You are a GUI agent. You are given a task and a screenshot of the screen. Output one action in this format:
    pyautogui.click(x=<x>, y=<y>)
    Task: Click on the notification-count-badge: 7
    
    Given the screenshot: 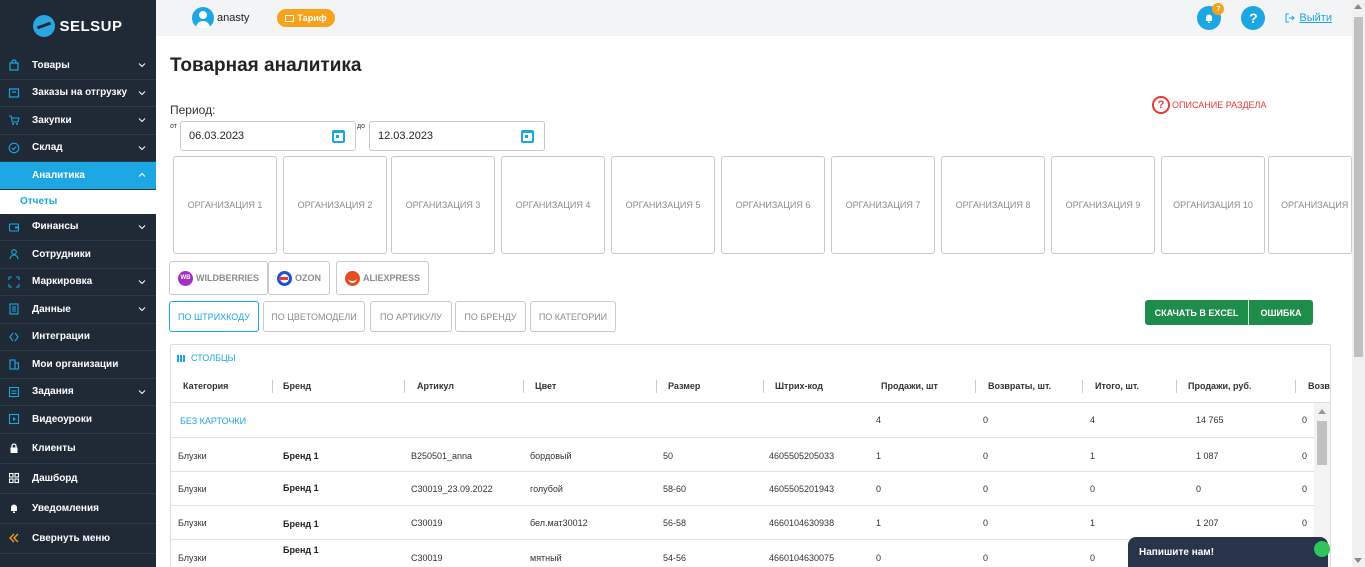 What is the action you would take?
    pyautogui.click(x=1218, y=9)
    